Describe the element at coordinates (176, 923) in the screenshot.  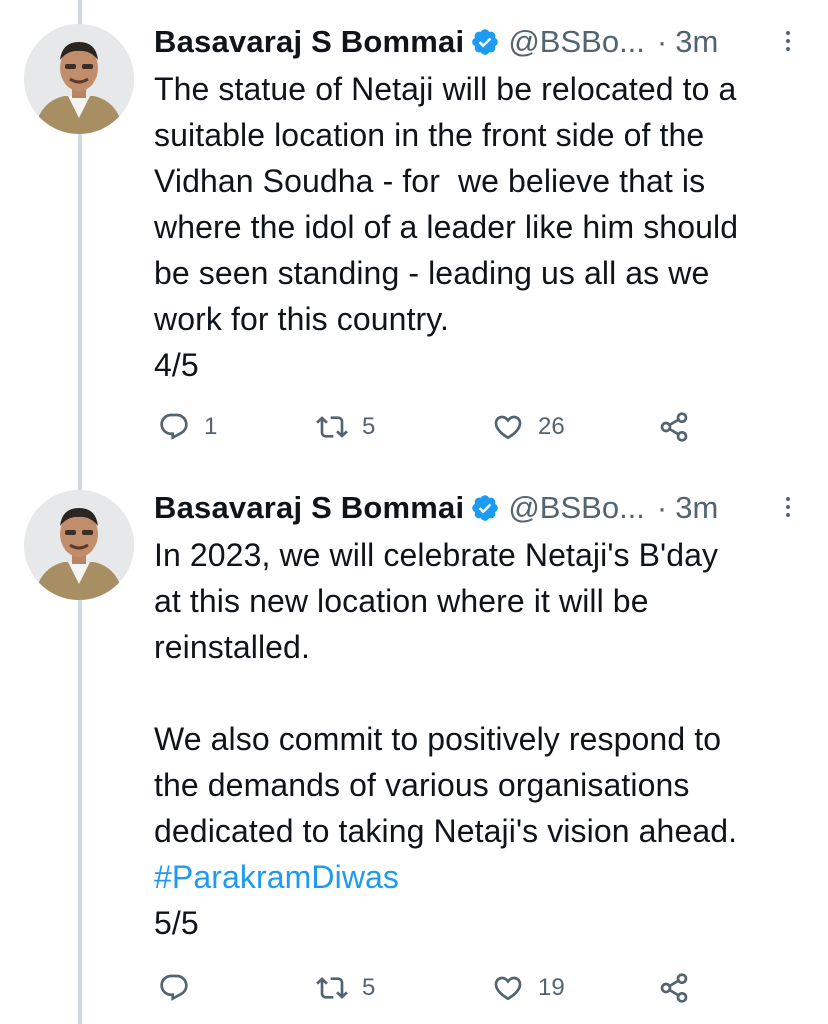
I see `thread-position: 5/5` at that location.